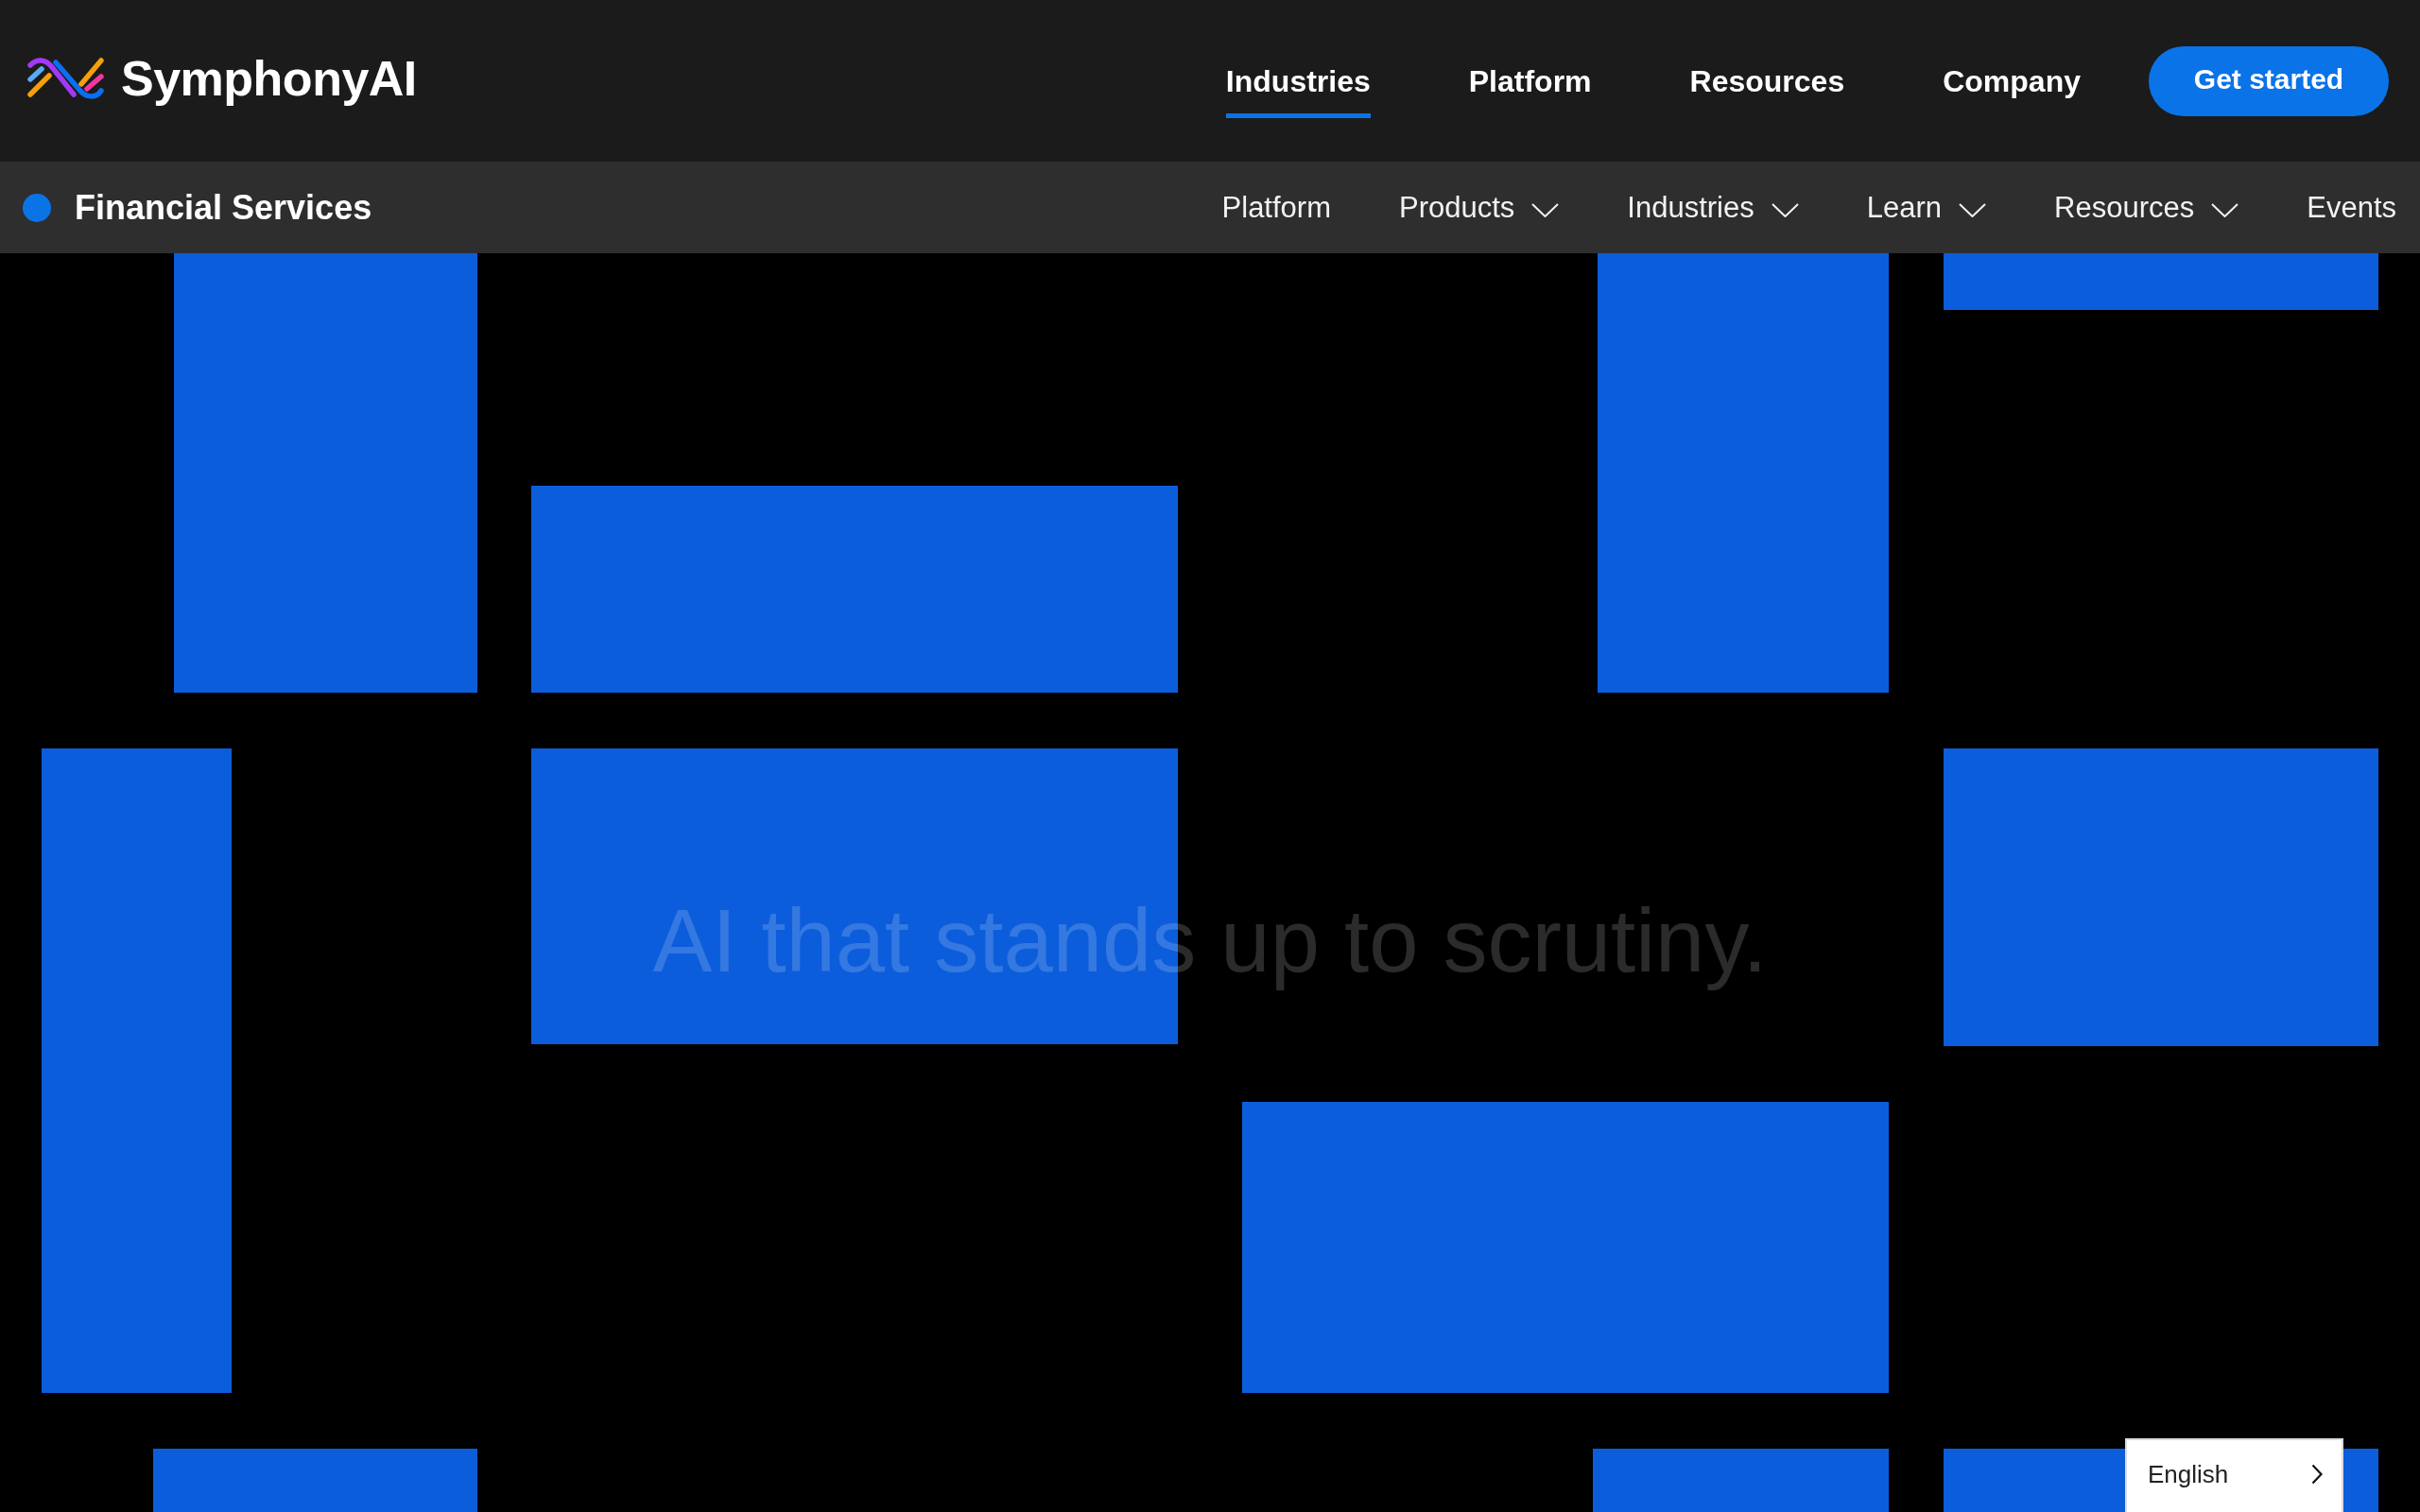 The image size is (2420, 1512). Describe the element at coordinates (1480, 207) in the screenshot. I see `subnav-menu-link: Products` at that location.